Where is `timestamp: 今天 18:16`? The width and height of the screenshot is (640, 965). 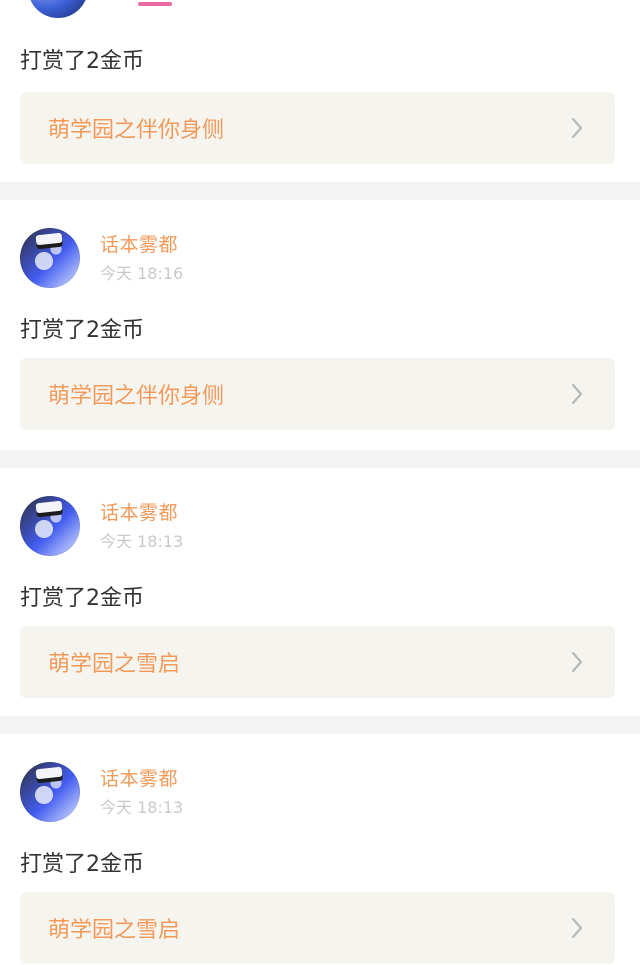
timestamp: 今天 18:16 is located at coordinates (142, 273).